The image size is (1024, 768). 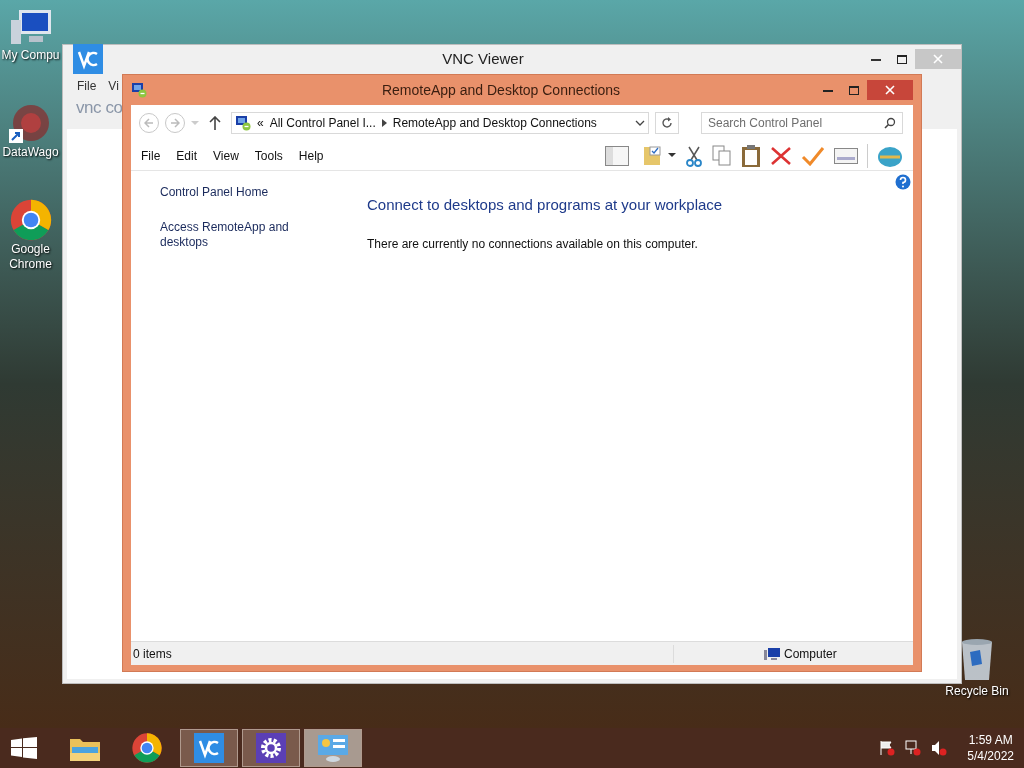 What do you see at coordinates (903, 182) in the screenshot?
I see `help-icon` at bounding box center [903, 182].